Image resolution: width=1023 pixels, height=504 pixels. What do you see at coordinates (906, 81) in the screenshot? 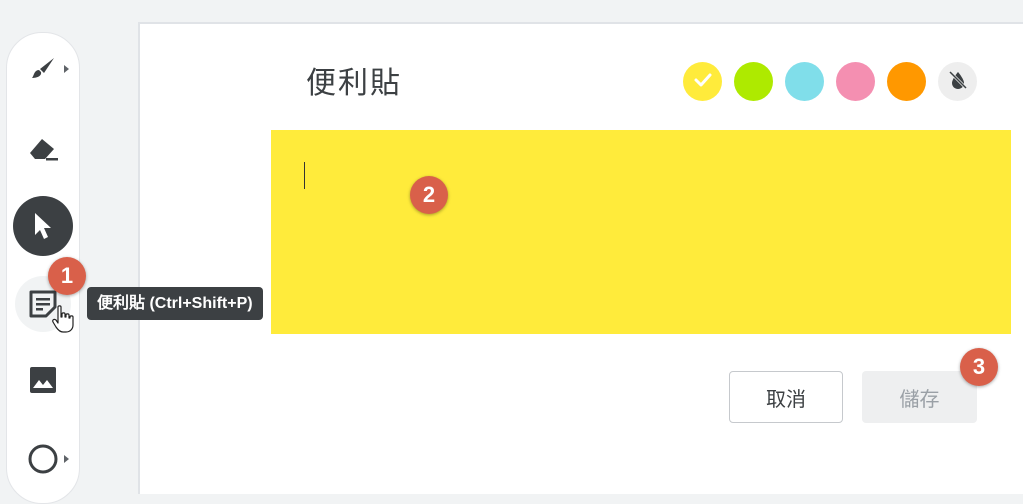
I see `color-swatch-orange` at bounding box center [906, 81].